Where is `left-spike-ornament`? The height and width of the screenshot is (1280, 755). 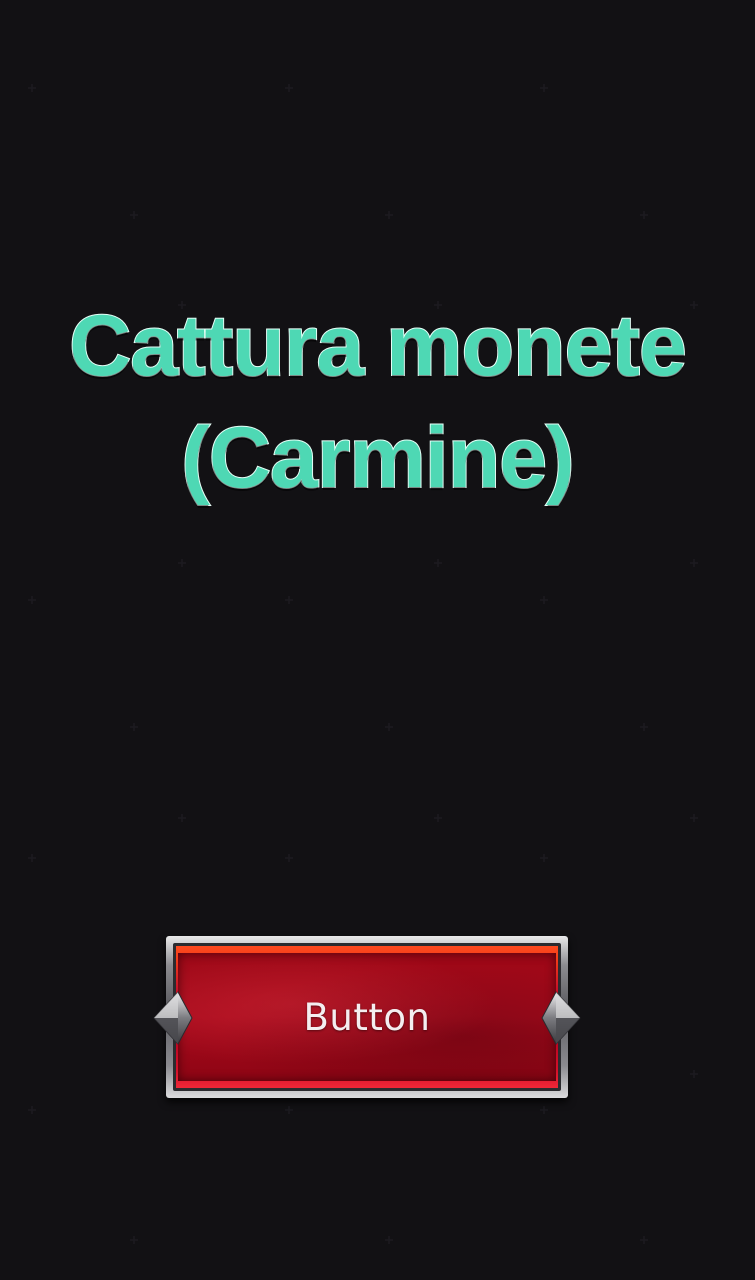 left-spike-ornament is located at coordinates (173, 1018).